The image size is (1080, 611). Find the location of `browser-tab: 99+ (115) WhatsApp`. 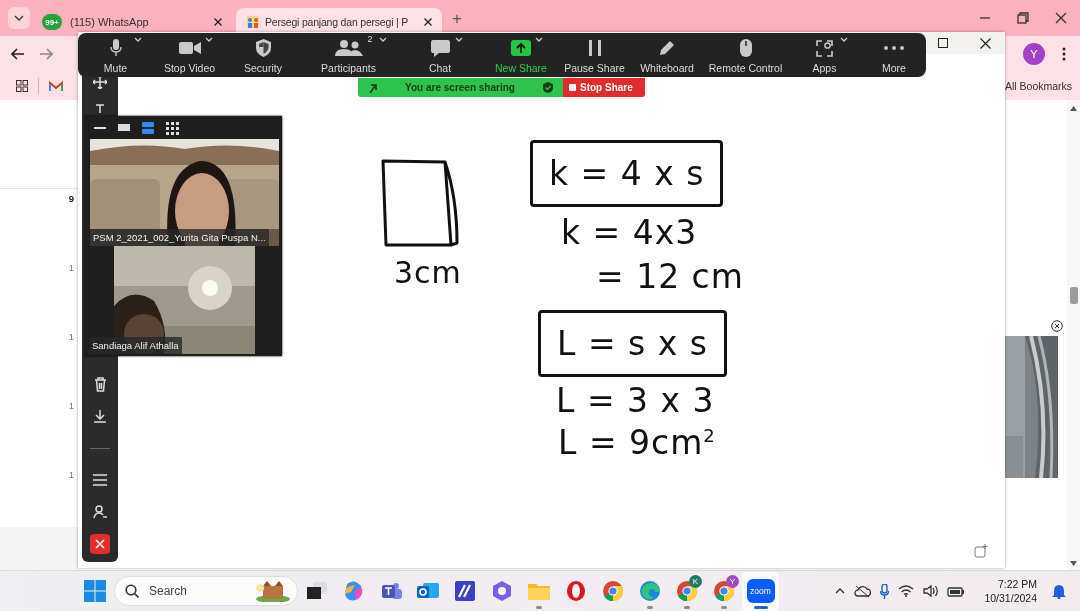

browser-tab: 99+ (115) WhatsApp is located at coordinates (132, 22).